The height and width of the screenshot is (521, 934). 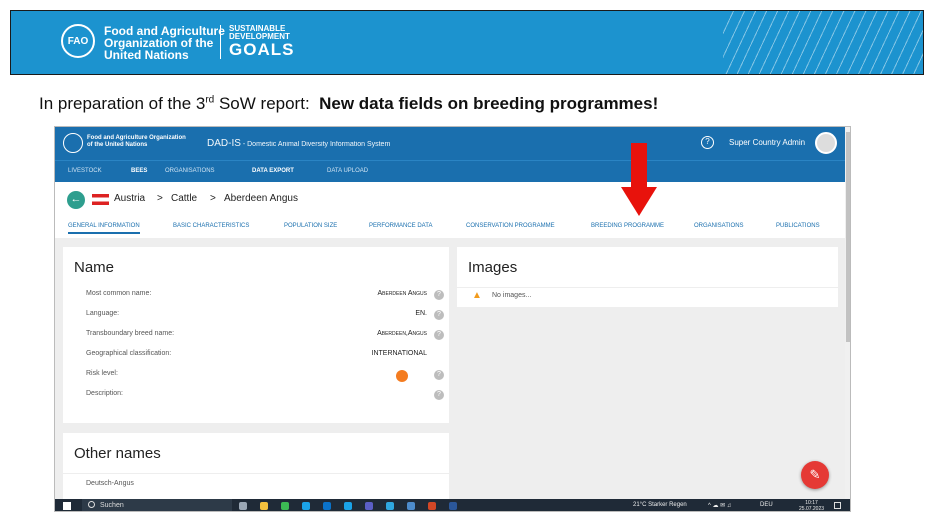 I want to click on field-value: Aberdeen Angus, so click(x=402, y=293).